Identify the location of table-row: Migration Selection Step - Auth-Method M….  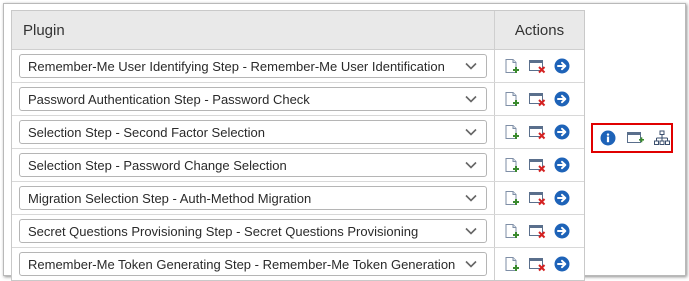
(298, 198).